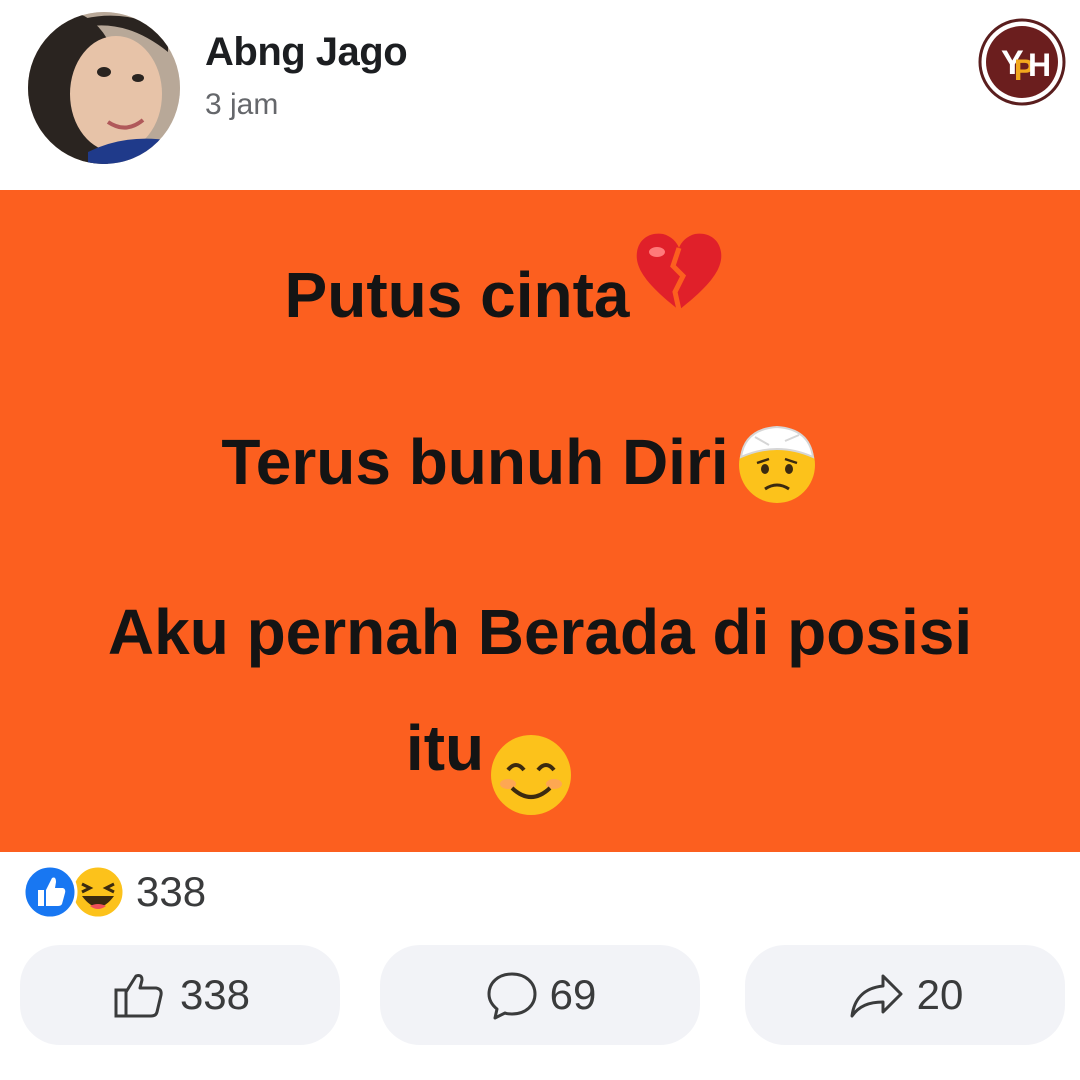  I want to click on post-line-3-text: Aku pernah Berada di posisi, so click(540, 632).